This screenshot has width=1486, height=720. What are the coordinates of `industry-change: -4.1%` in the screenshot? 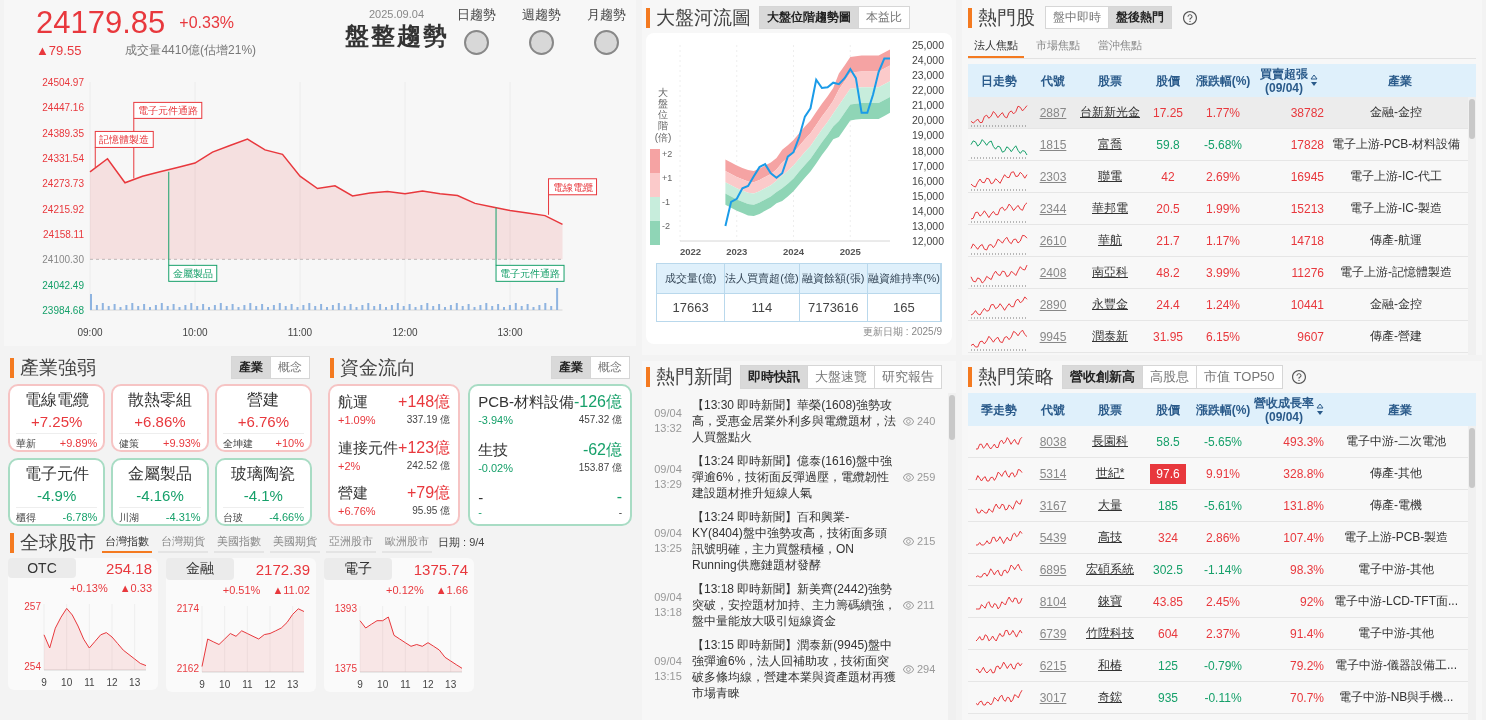 It's located at (263, 495).